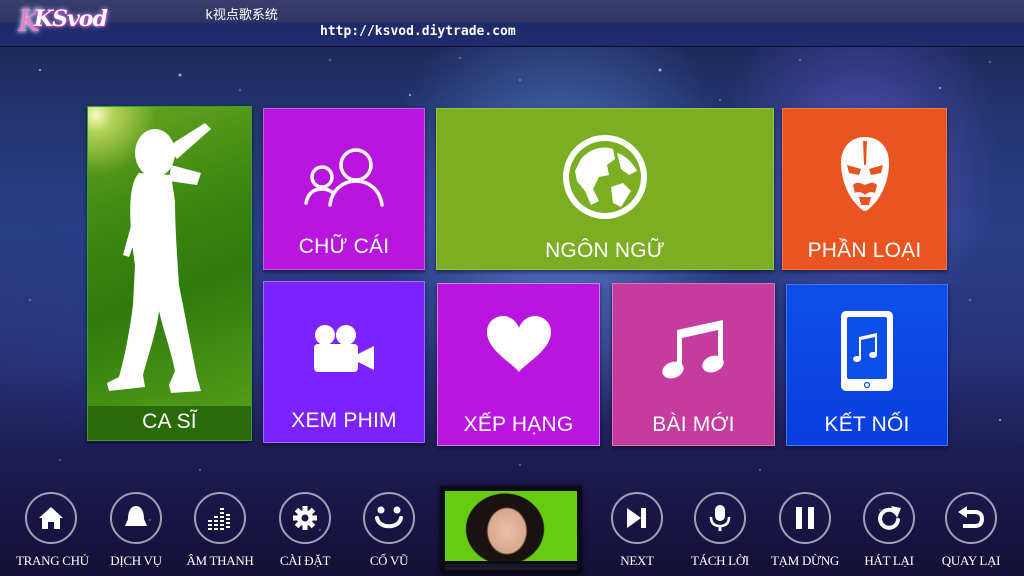  I want to click on tile-ranking: XẾP HẠNG, so click(518, 364).